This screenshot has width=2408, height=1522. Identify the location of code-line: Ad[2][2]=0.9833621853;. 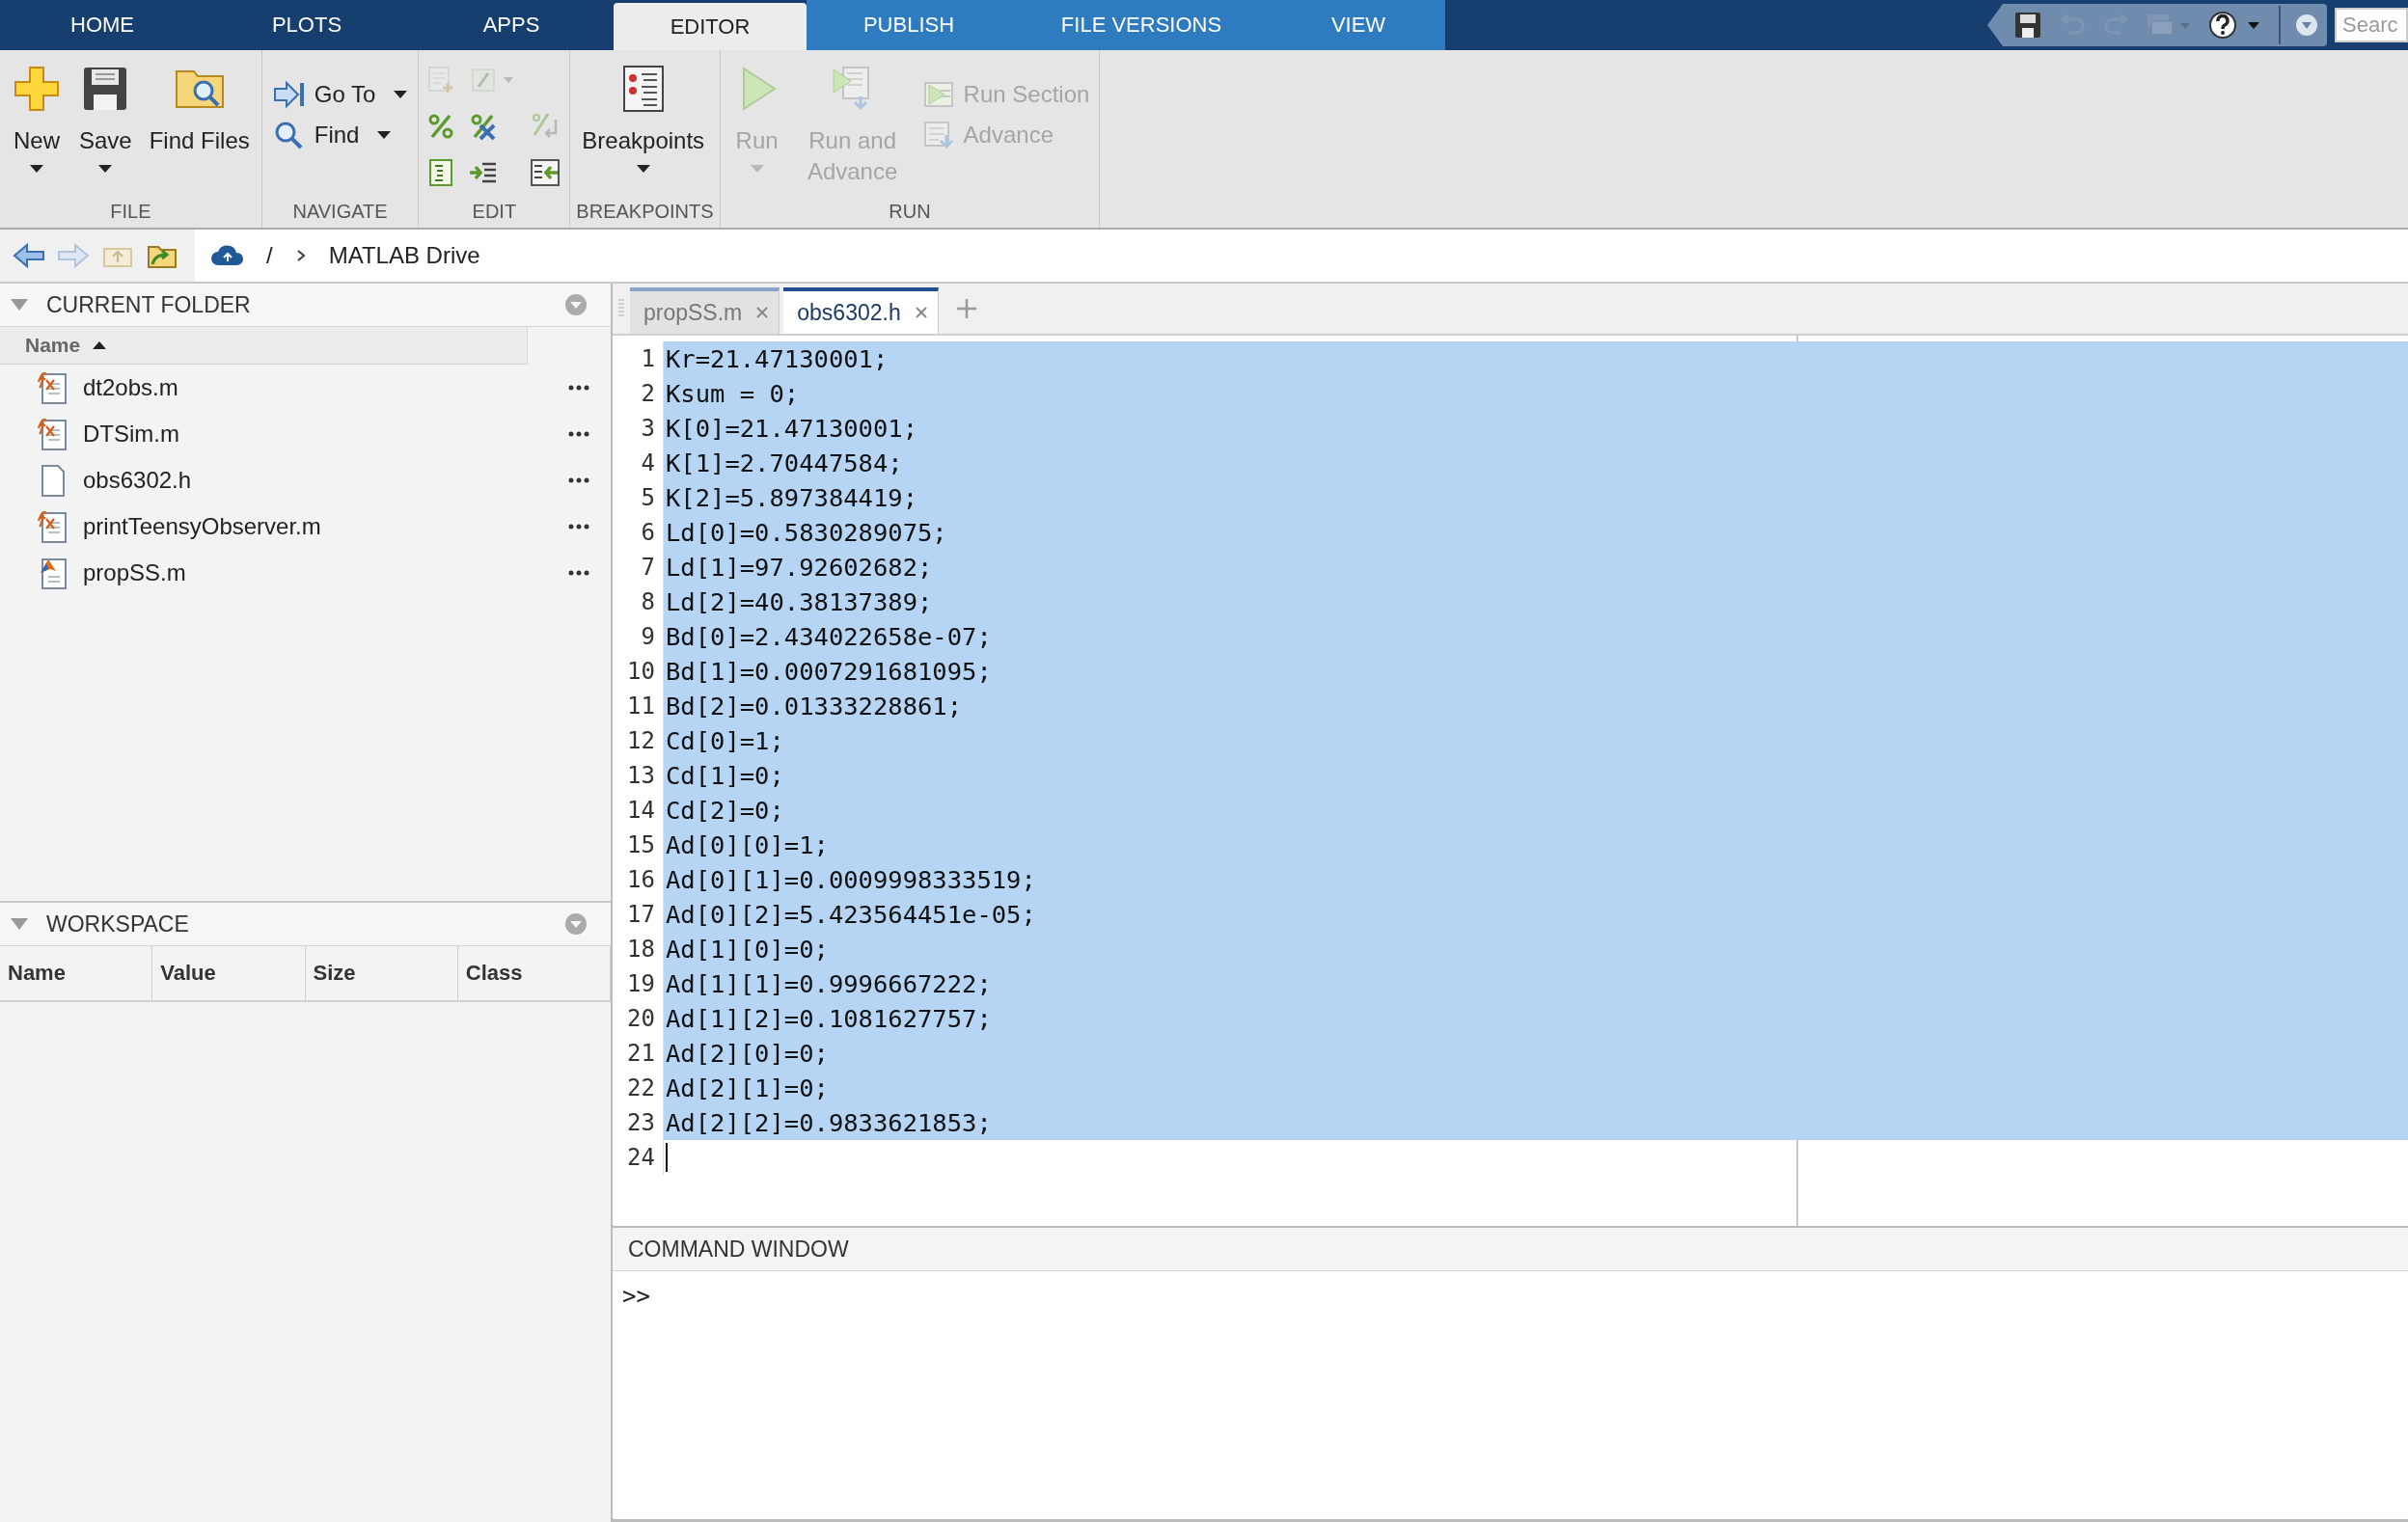
(829, 1122).